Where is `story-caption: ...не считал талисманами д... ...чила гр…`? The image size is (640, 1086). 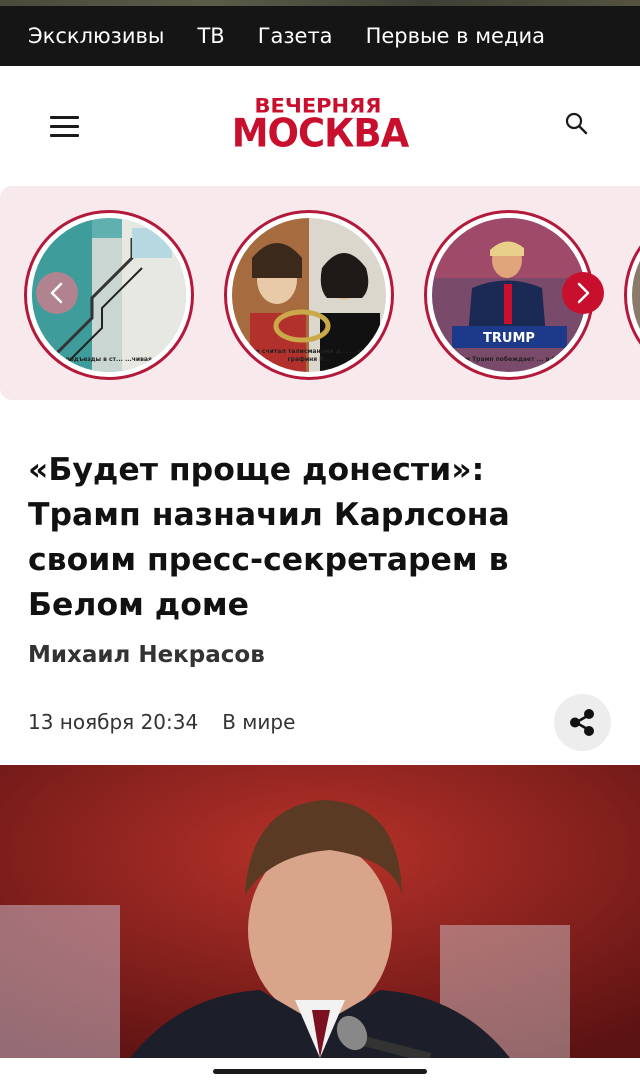 story-caption: ...не считал талисманами д... ...чила гр… is located at coordinates (309, 355).